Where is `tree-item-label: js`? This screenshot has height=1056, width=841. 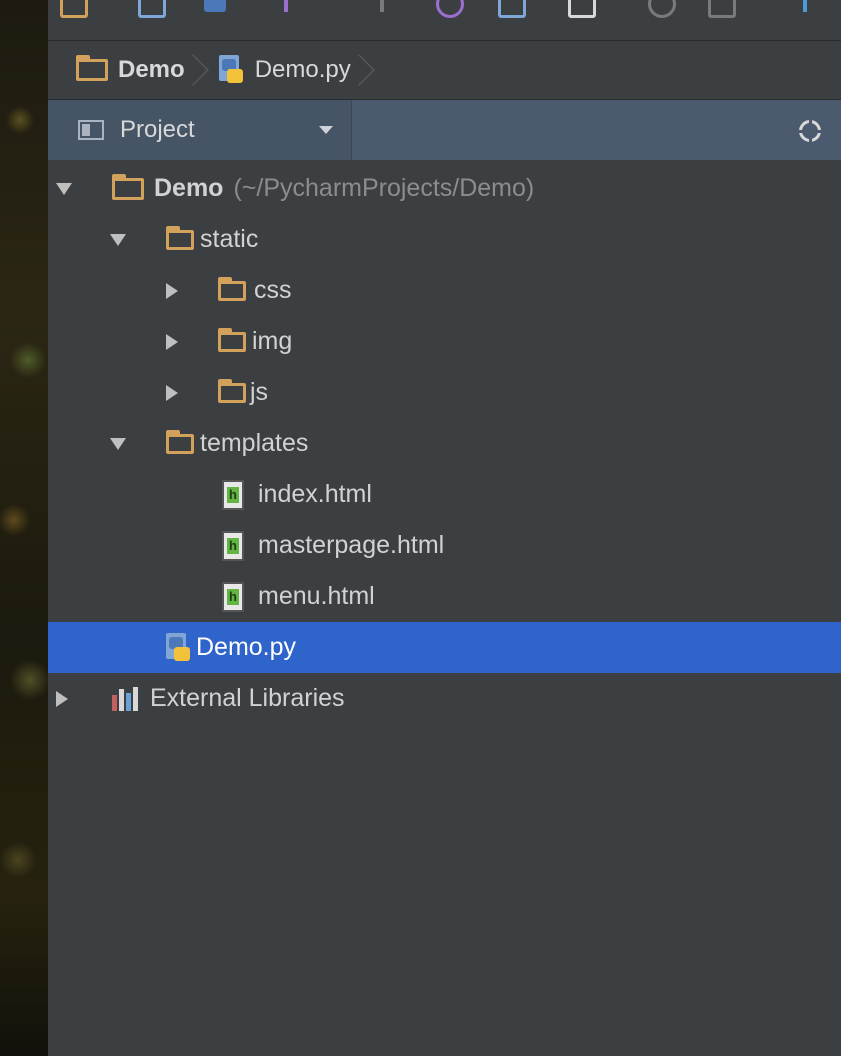
tree-item-label: js is located at coordinates (259, 392).